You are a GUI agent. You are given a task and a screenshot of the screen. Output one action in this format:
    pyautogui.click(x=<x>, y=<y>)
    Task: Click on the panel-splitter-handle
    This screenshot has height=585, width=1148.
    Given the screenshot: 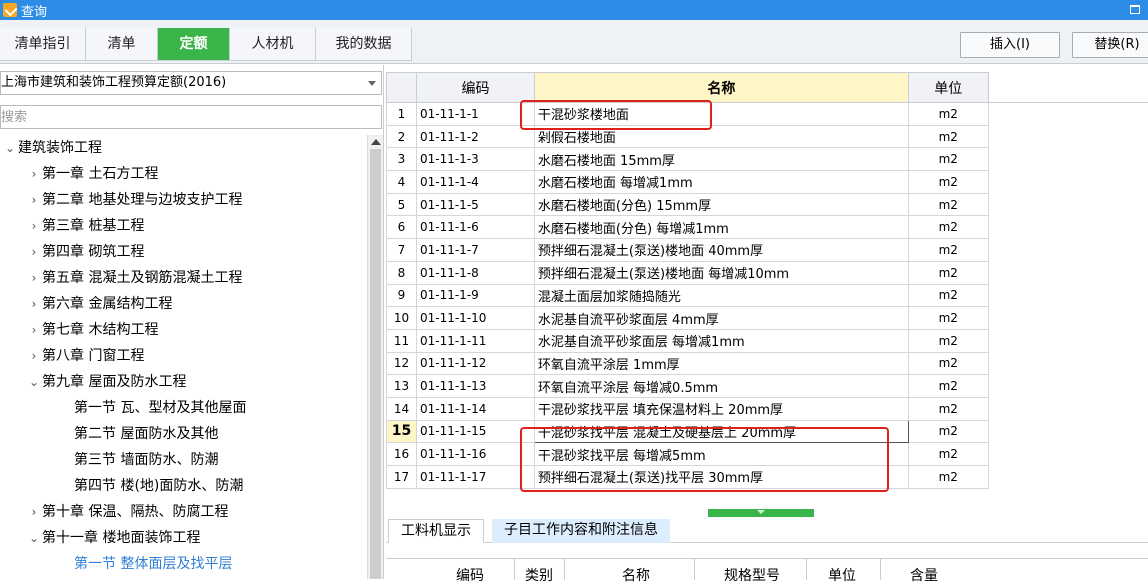 What is the action you would take?
    pyautogui.click(x=761, y=513)
    